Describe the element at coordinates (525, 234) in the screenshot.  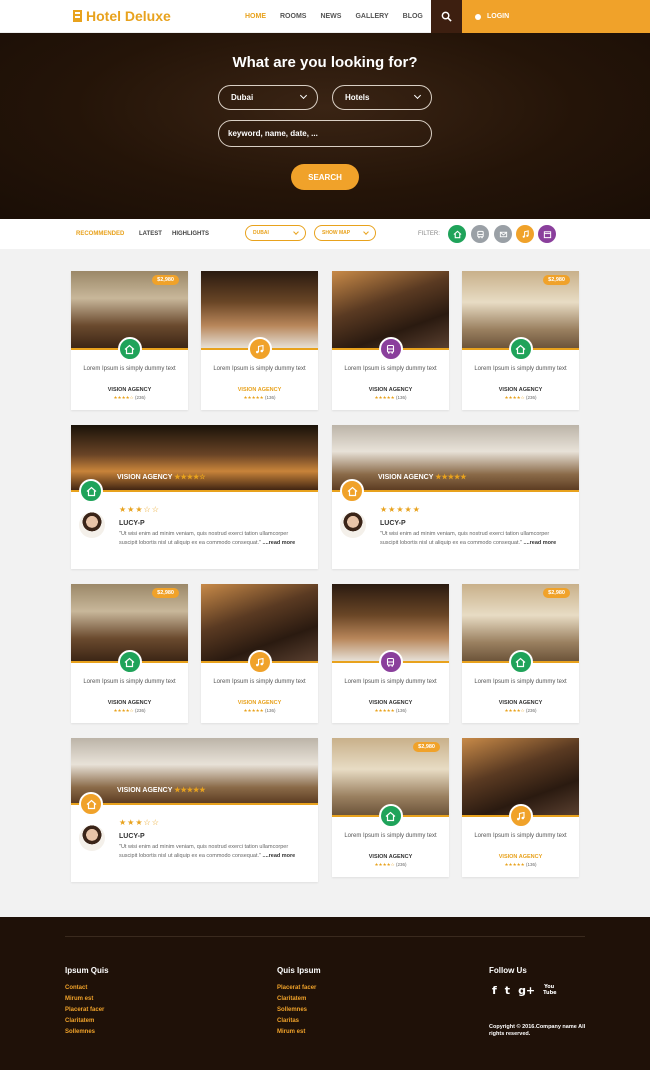
I see `filter-music-button` at that location.